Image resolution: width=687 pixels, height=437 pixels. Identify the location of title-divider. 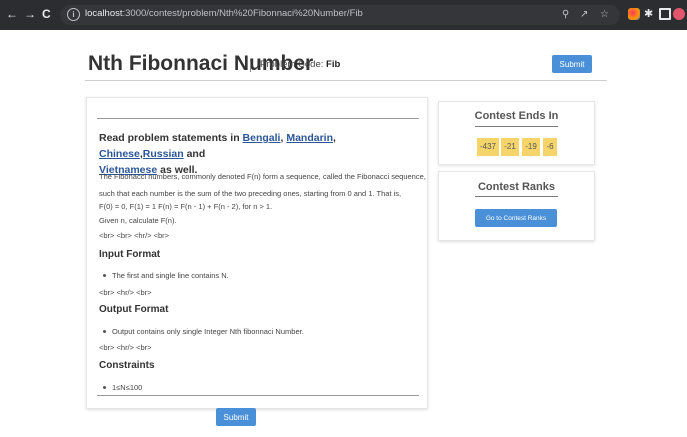
(250, 67).